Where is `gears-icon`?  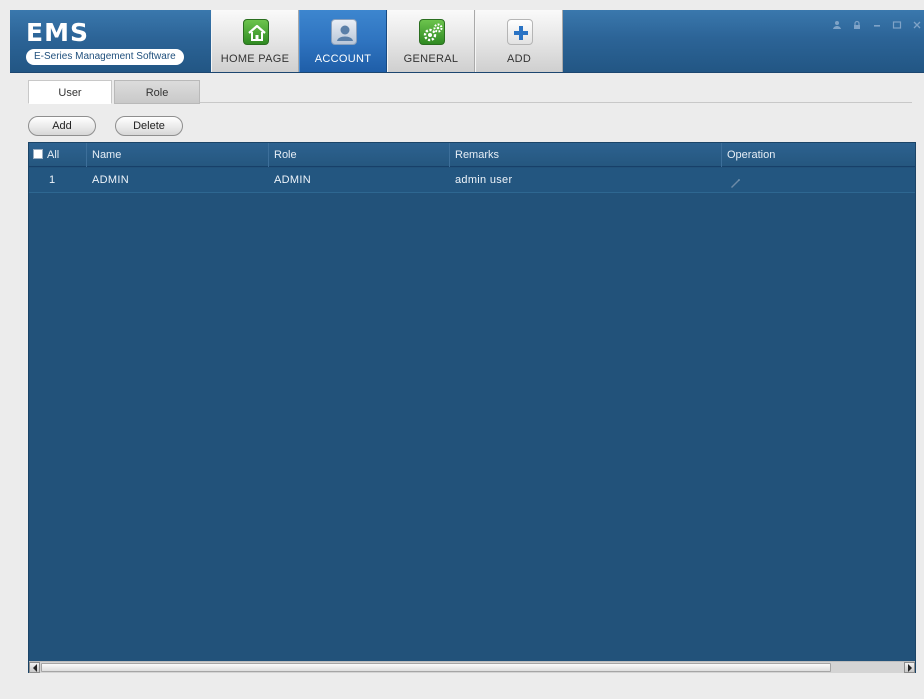
gears-icon is located at coordinates (432, 32).